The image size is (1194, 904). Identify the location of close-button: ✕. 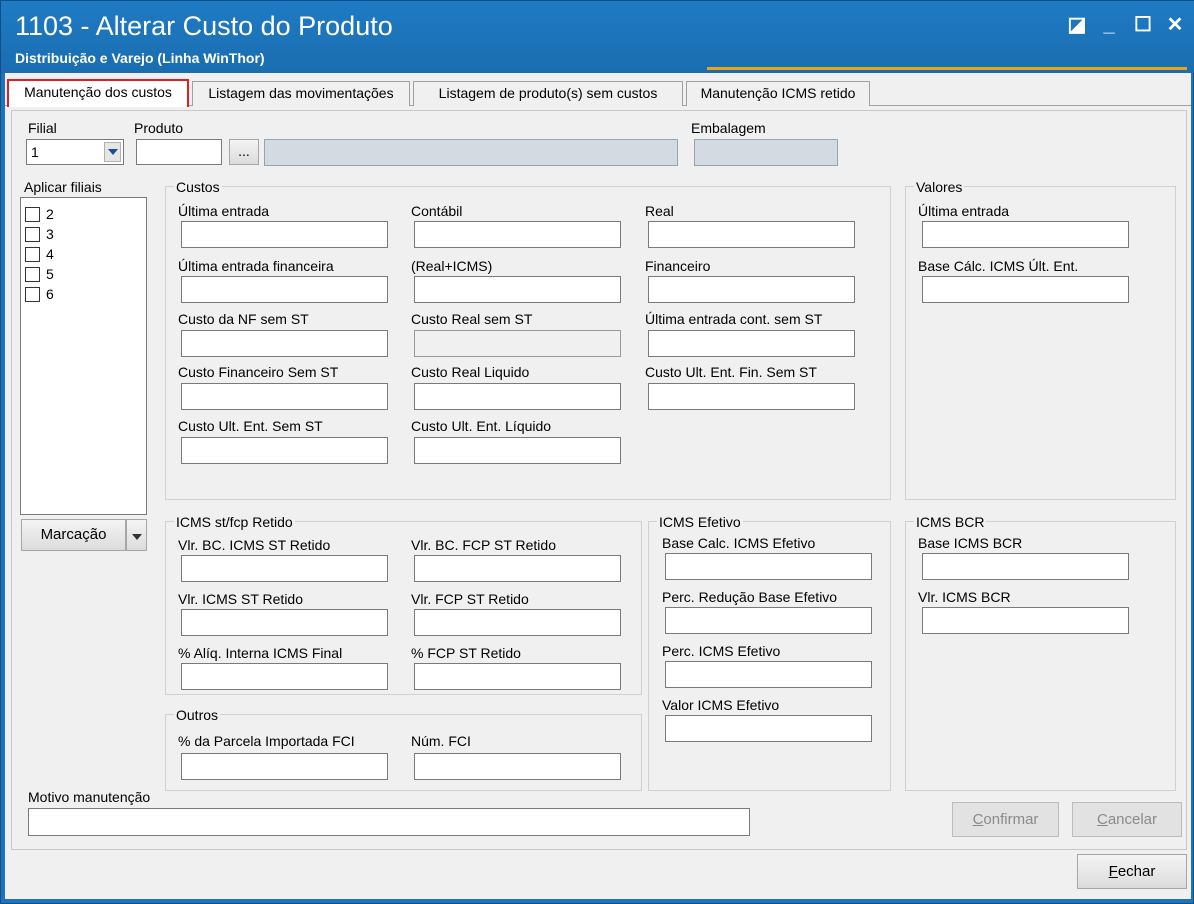
(1175, 25).